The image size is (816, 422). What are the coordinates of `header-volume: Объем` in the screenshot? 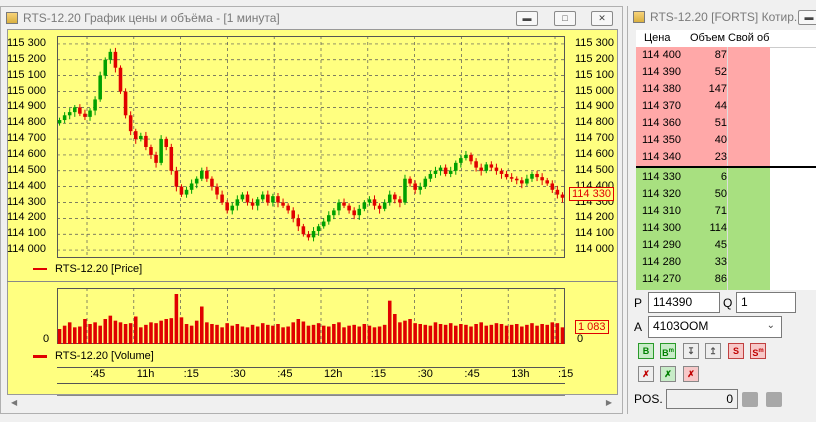 It's located at (707, 38).